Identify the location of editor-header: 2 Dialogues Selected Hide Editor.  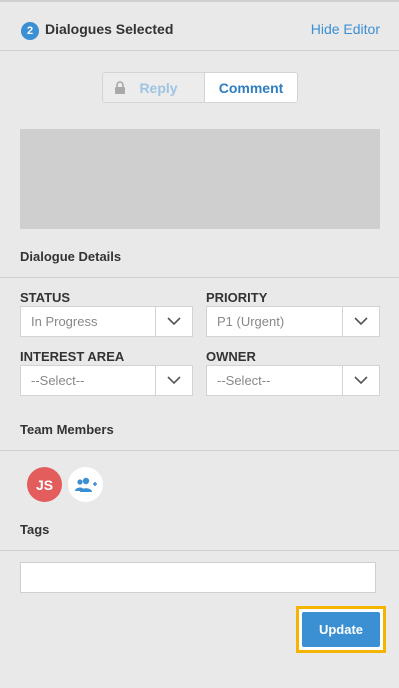
(199, 30).